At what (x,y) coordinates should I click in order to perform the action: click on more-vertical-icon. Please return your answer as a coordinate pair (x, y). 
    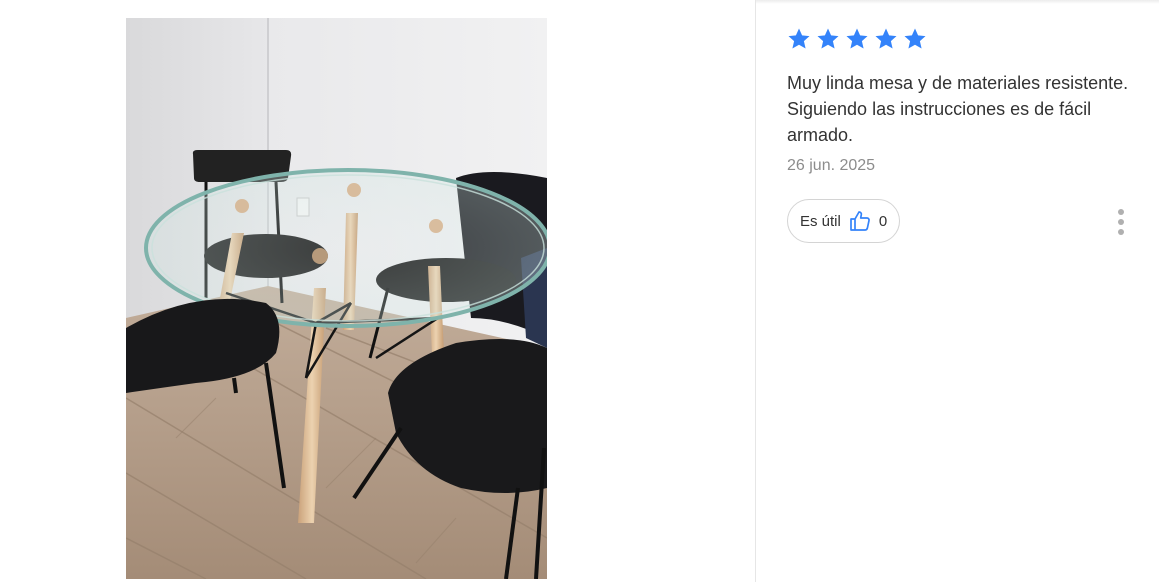
    Looking at the image, I should click on (1121, 212).